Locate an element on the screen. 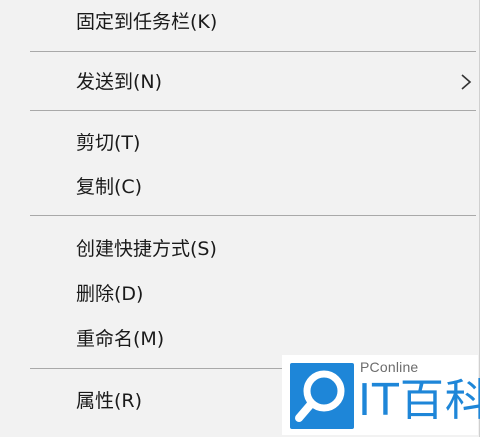  menu-item-label: 发送到(N) is located at coordinates (119, 82).